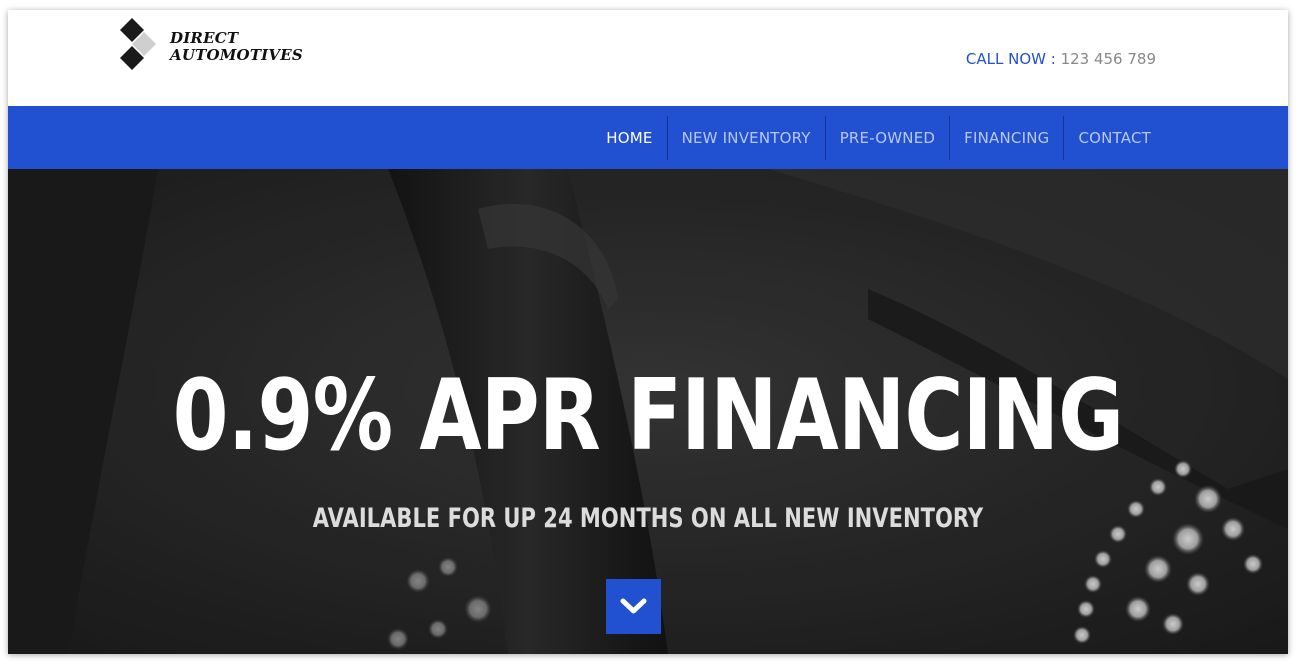 Image resolution: width=1300 pixels, height=670 pixels. Describe the element at coordinates (648, 416) in the screenshot. I see `hero-headline: 0.9% APR FINANCING` at that location.